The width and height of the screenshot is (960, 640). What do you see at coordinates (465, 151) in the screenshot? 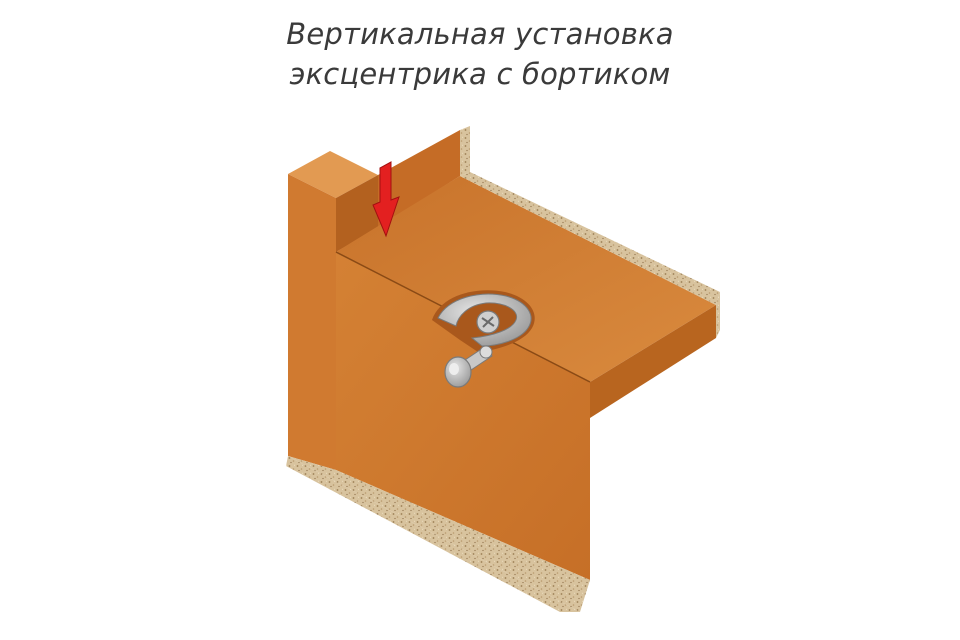
I see `rear-panel-chip-edge` at bounding box center [465, 151].